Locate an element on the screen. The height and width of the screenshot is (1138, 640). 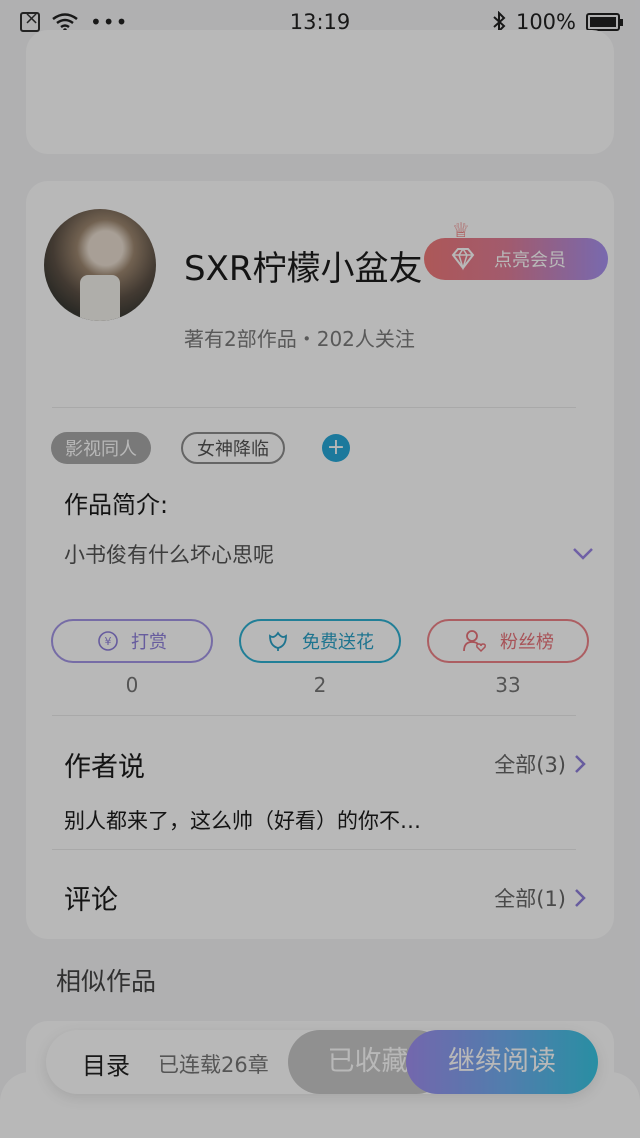
chevron-down-icon is located at coordinates (583, 554).